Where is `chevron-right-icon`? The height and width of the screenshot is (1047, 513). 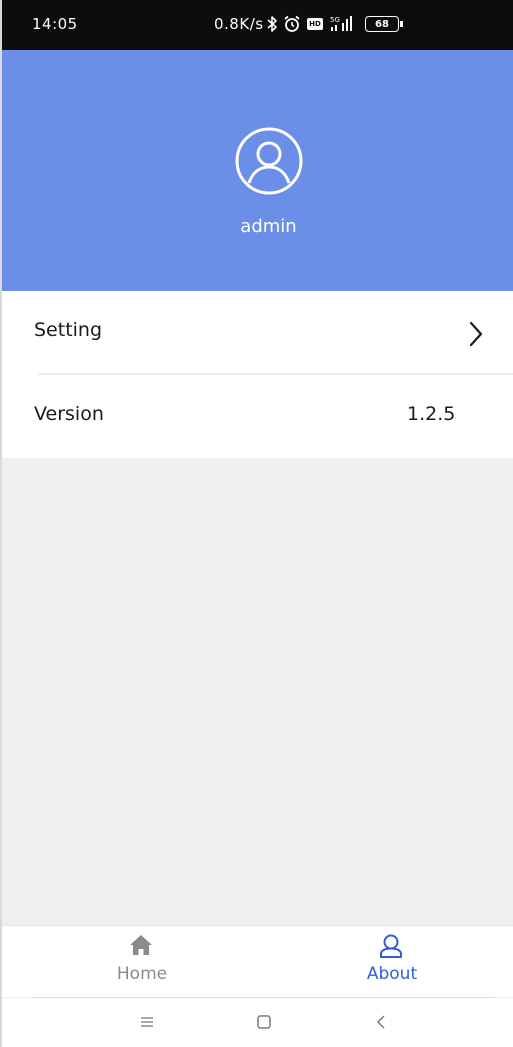 chevron-right-icon is located at coordinates (476, 334).